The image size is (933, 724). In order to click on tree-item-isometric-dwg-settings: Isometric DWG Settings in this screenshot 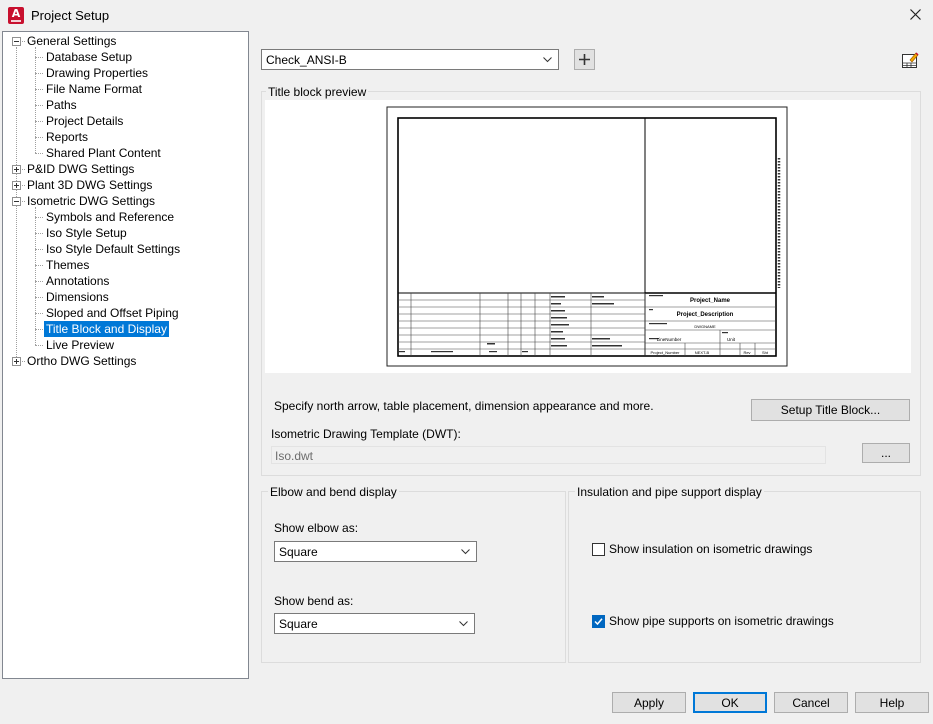, I will do `click(91, 201)`.